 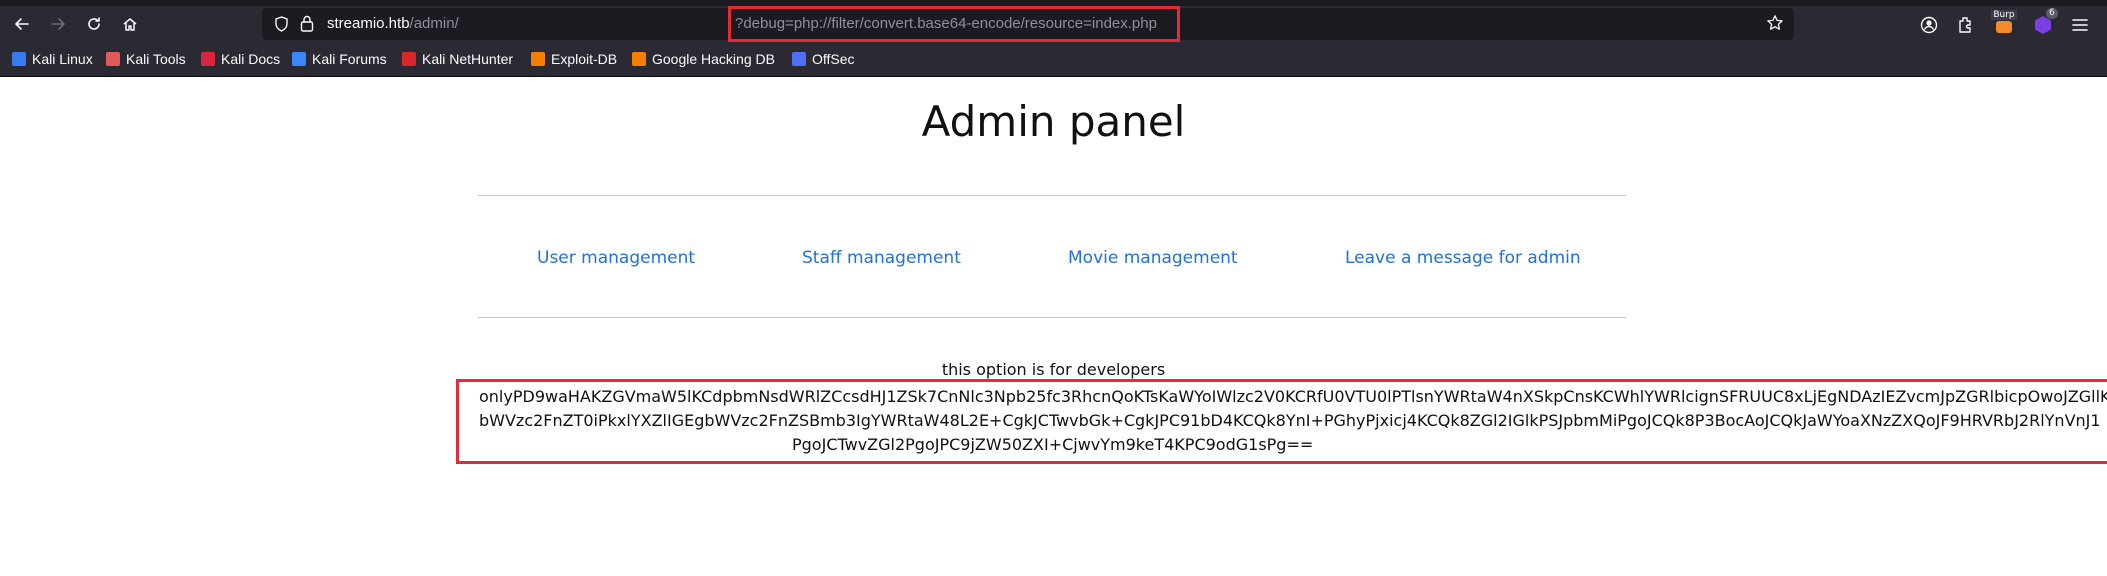 What do you see at coordinates (349, 59) in the screenshot?
I see `bookmark-label: Kali Forums` at bounding box center [349, 59].